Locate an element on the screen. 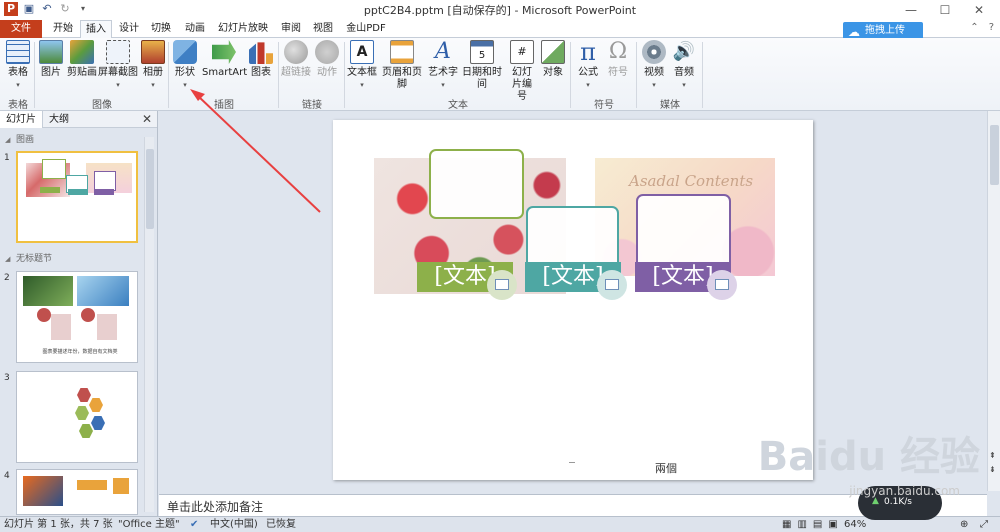 The width and height of the screenshot is (1000, 532). slide-number: 1 is located at coordinates (7, 158).